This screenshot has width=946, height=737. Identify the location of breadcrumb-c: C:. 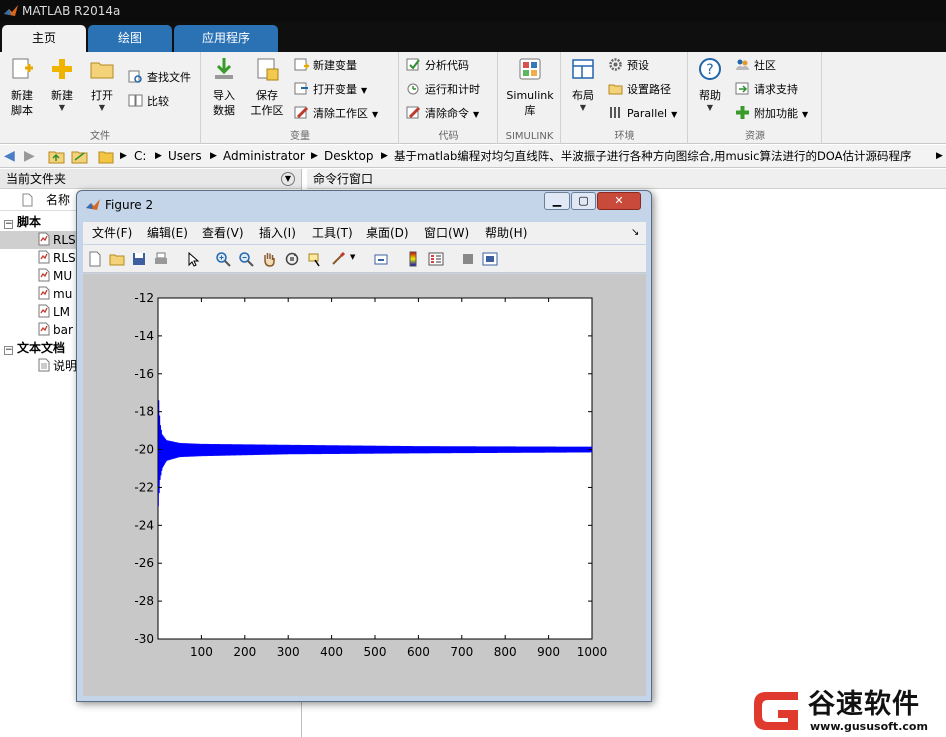
(140, 156).